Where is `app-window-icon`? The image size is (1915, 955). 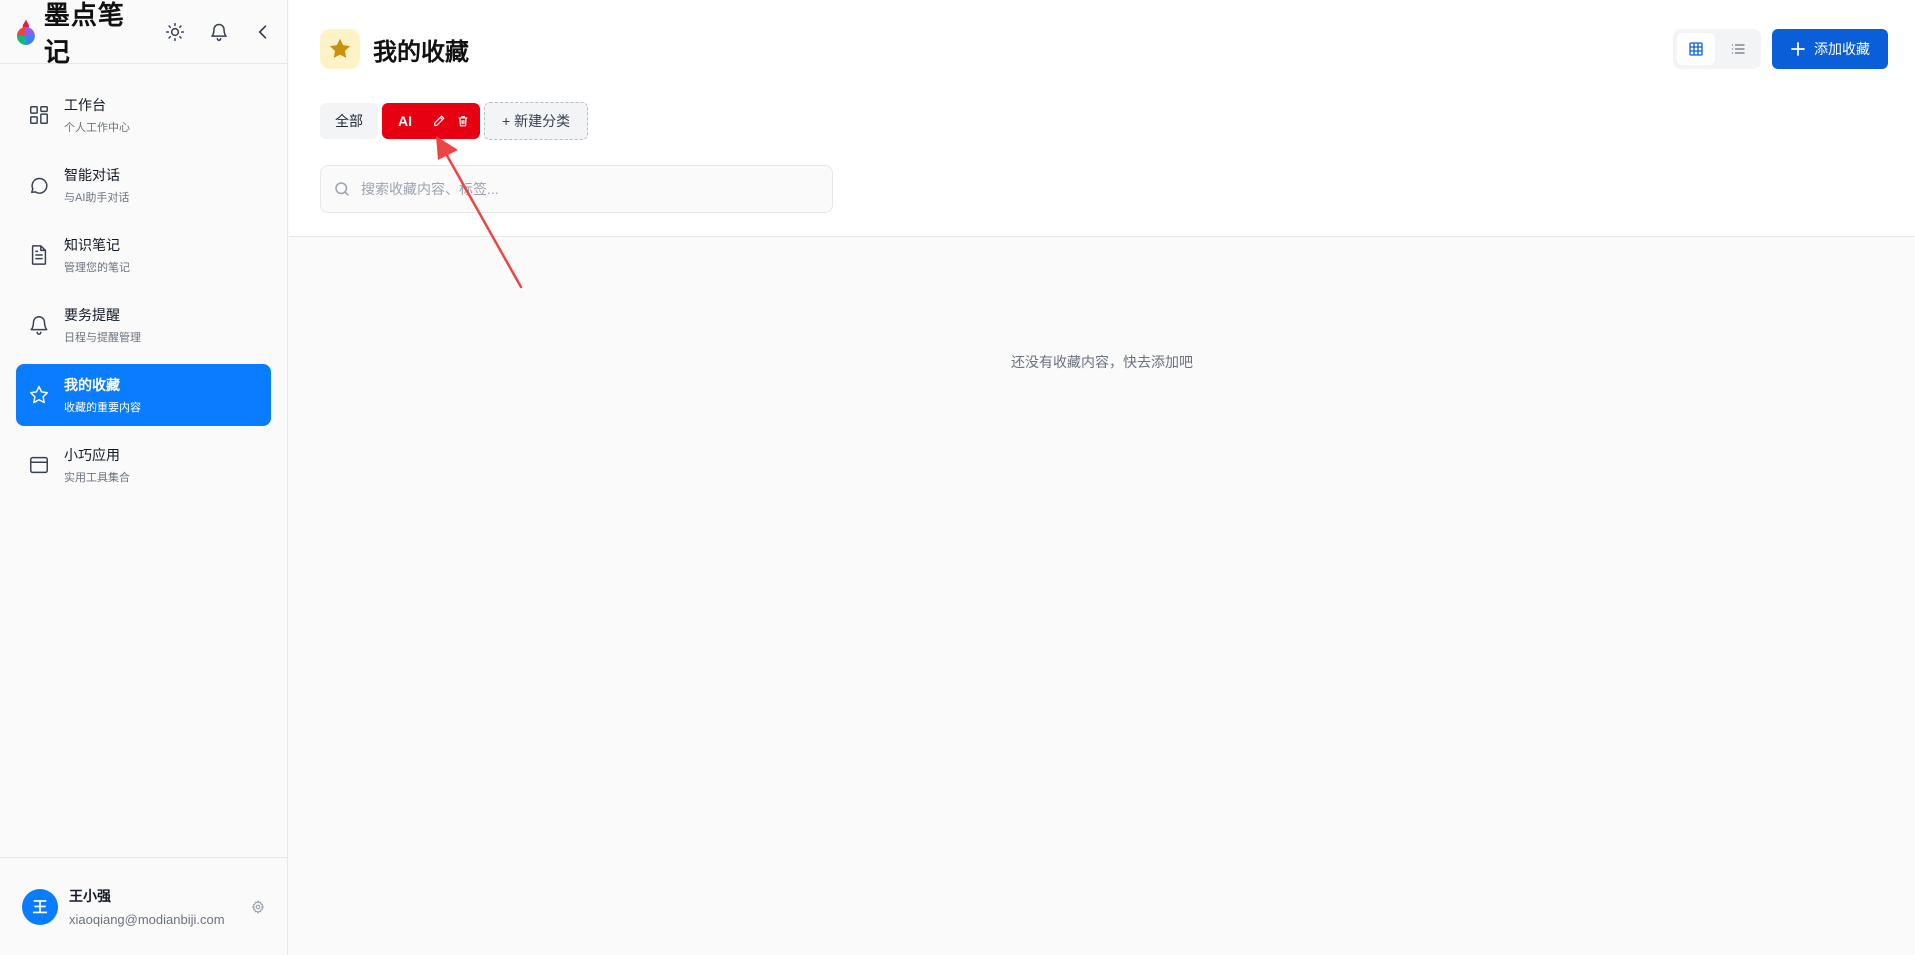 app-window-icon is located at coordinates (39, 465).